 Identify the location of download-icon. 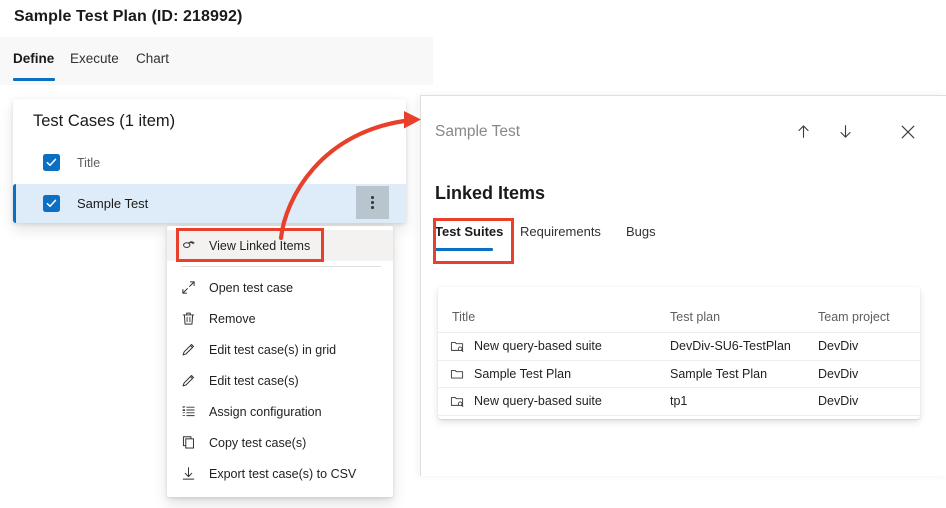
(188, 473).